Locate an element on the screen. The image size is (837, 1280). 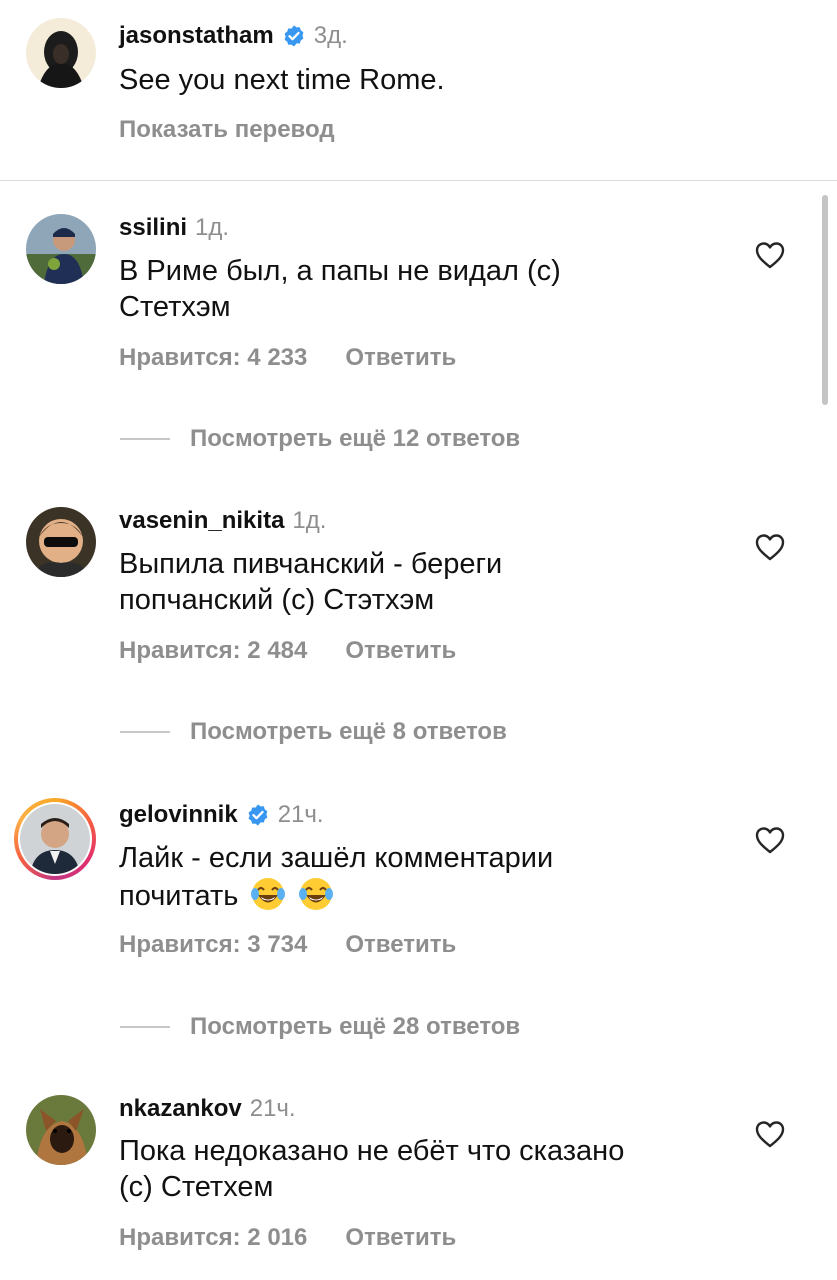
comment-username: nkazankov is located at coordinates (180, 1109).